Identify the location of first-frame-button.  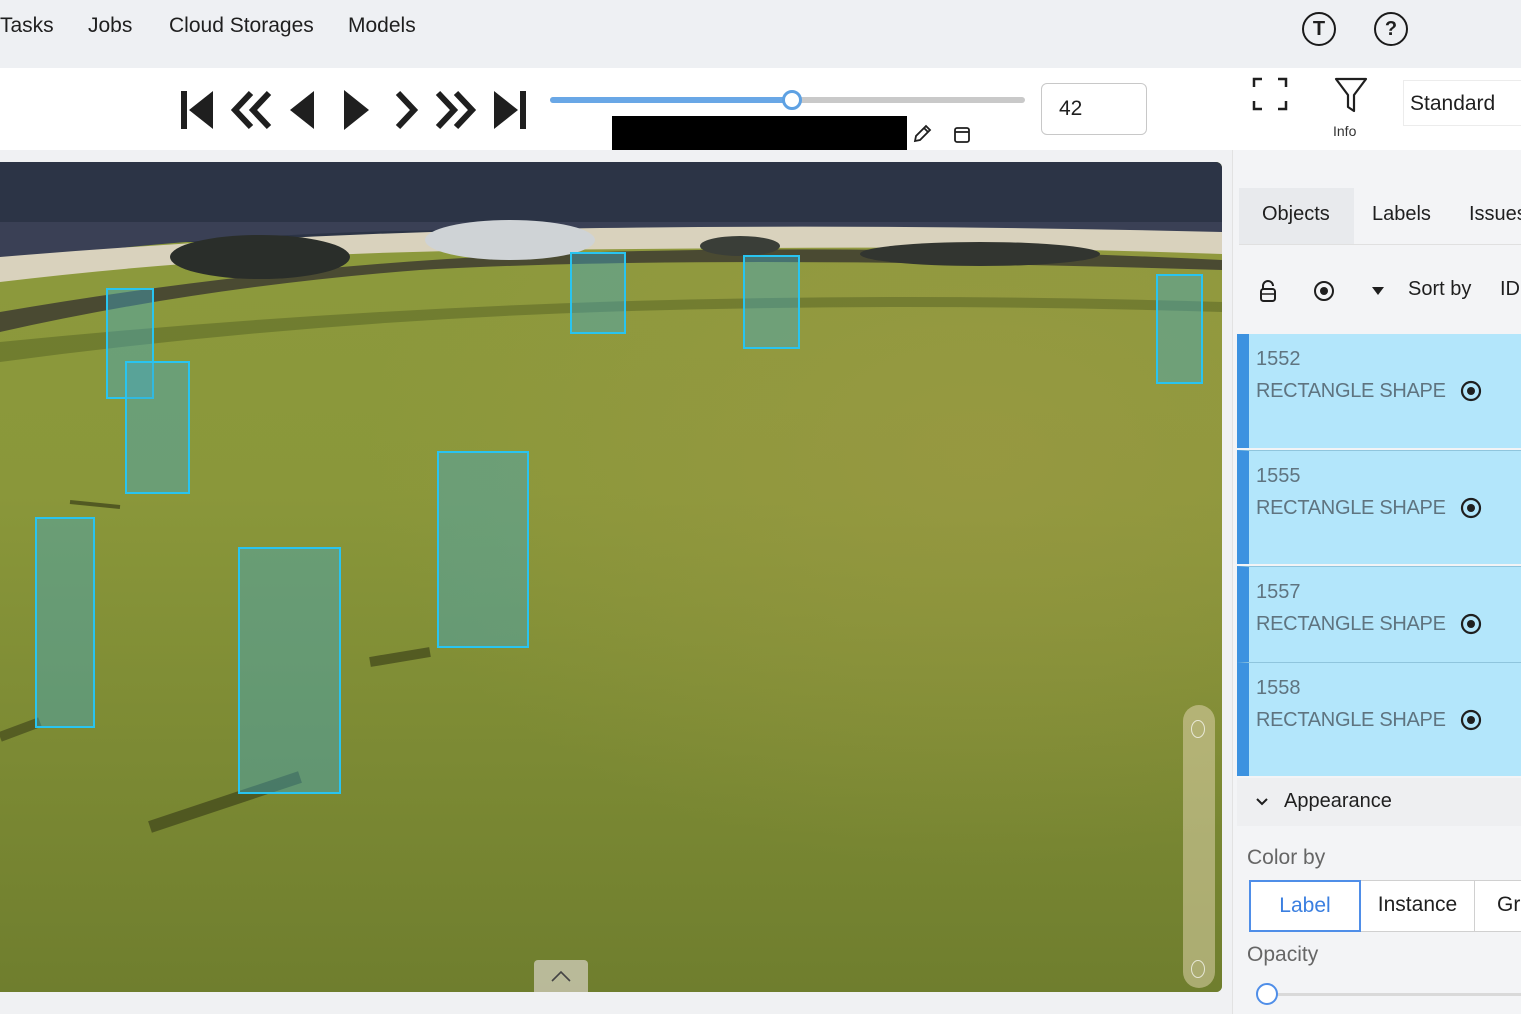
(197, 110).